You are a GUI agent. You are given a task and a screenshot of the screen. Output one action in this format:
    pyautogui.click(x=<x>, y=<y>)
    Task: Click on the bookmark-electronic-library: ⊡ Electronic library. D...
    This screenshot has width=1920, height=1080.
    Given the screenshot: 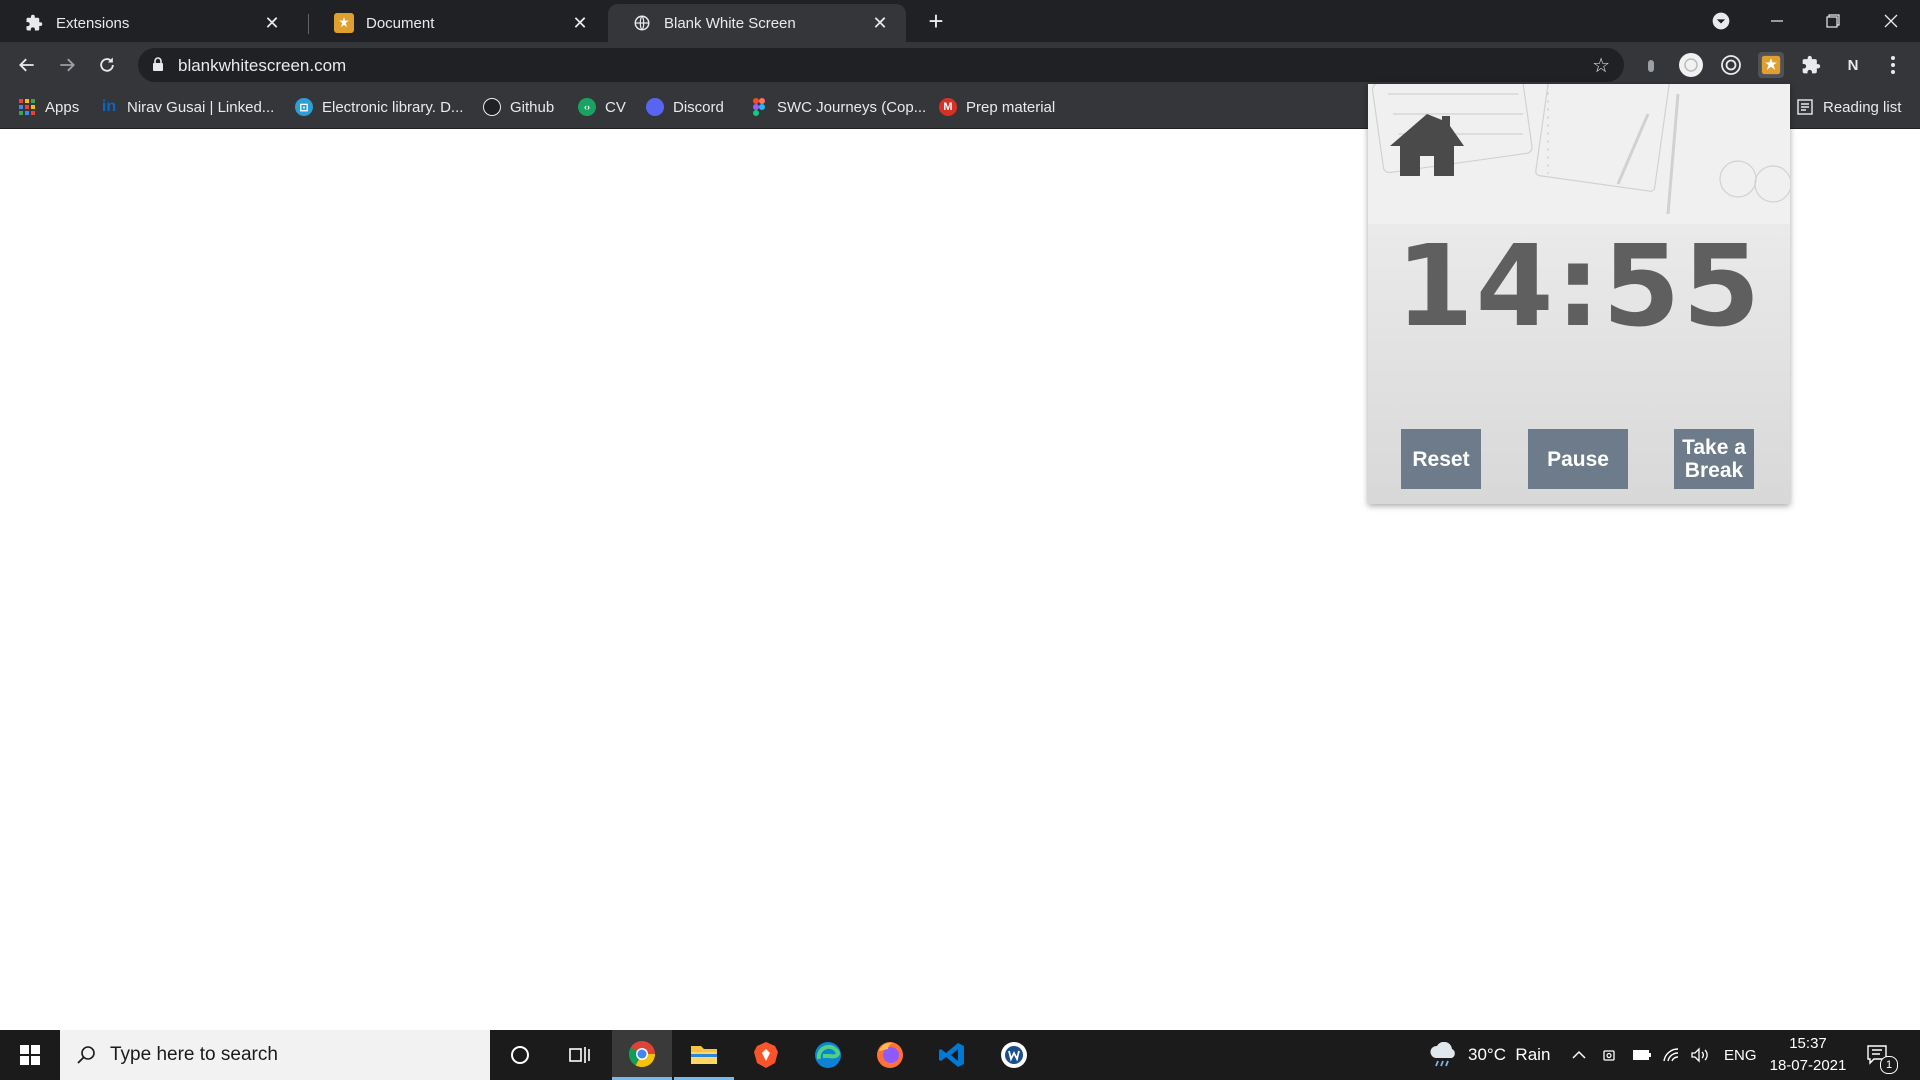 What is the action you would take?
    pyautogui.click(x=379, y=107)
    